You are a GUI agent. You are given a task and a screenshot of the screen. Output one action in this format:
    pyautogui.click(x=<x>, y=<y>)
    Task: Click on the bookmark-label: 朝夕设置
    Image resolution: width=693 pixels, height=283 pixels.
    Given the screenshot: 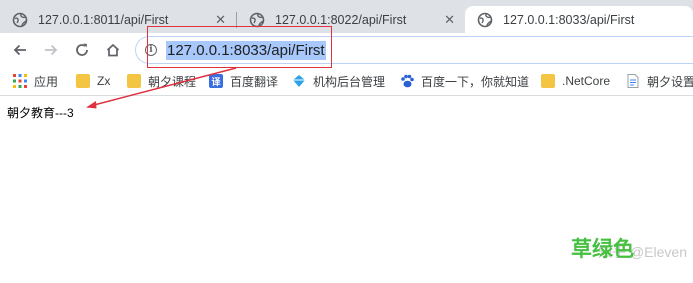 What is the action you would take?
    pyautogui.click(x=670, y=81)
    